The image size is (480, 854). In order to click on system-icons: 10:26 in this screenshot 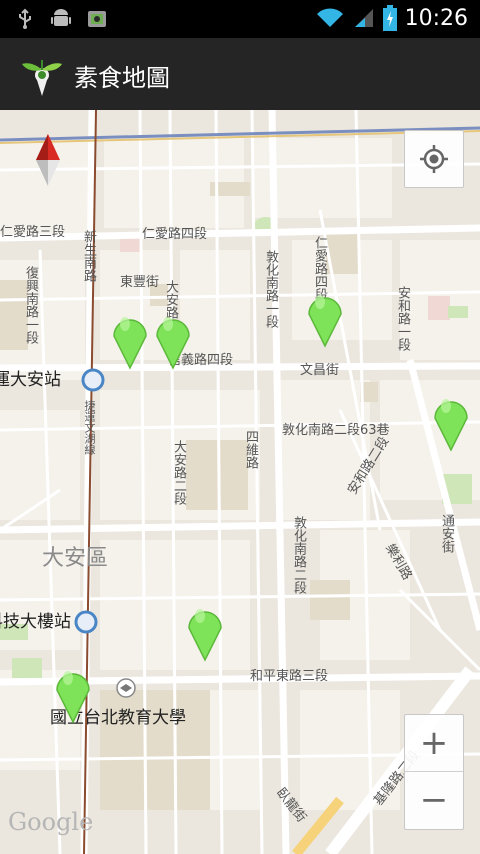, I will do `click(391, 18)`.